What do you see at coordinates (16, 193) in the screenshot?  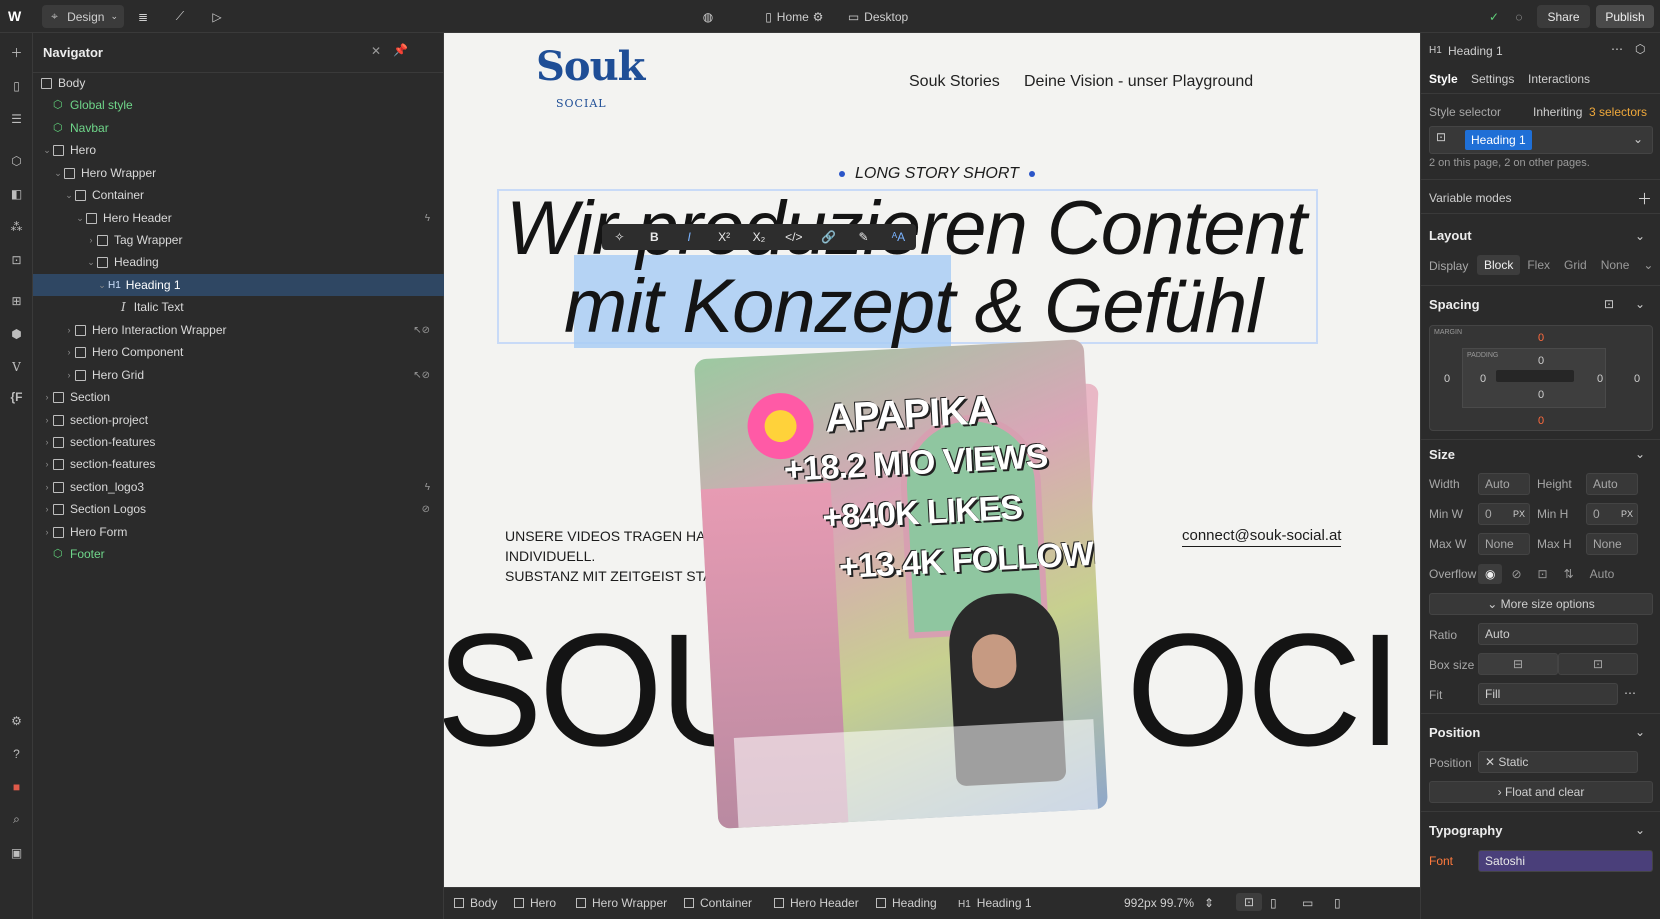 I see `cms-collections-icon: ◧` at bounding box center [16, 193].